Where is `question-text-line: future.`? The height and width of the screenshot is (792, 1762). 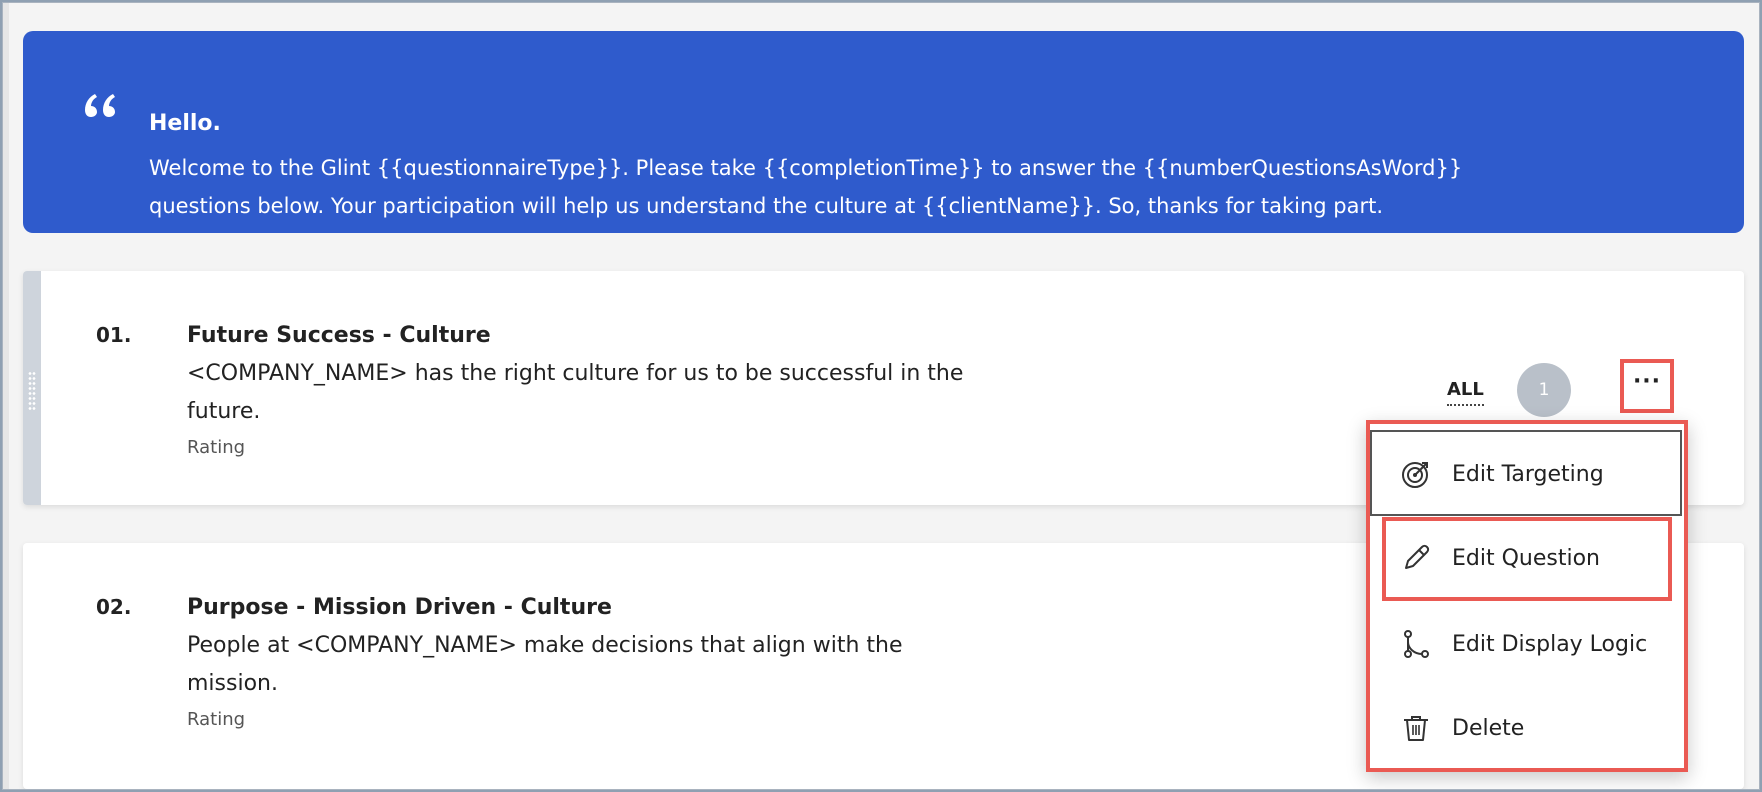 question-text-line: future. is located at coordinates (224, 411).